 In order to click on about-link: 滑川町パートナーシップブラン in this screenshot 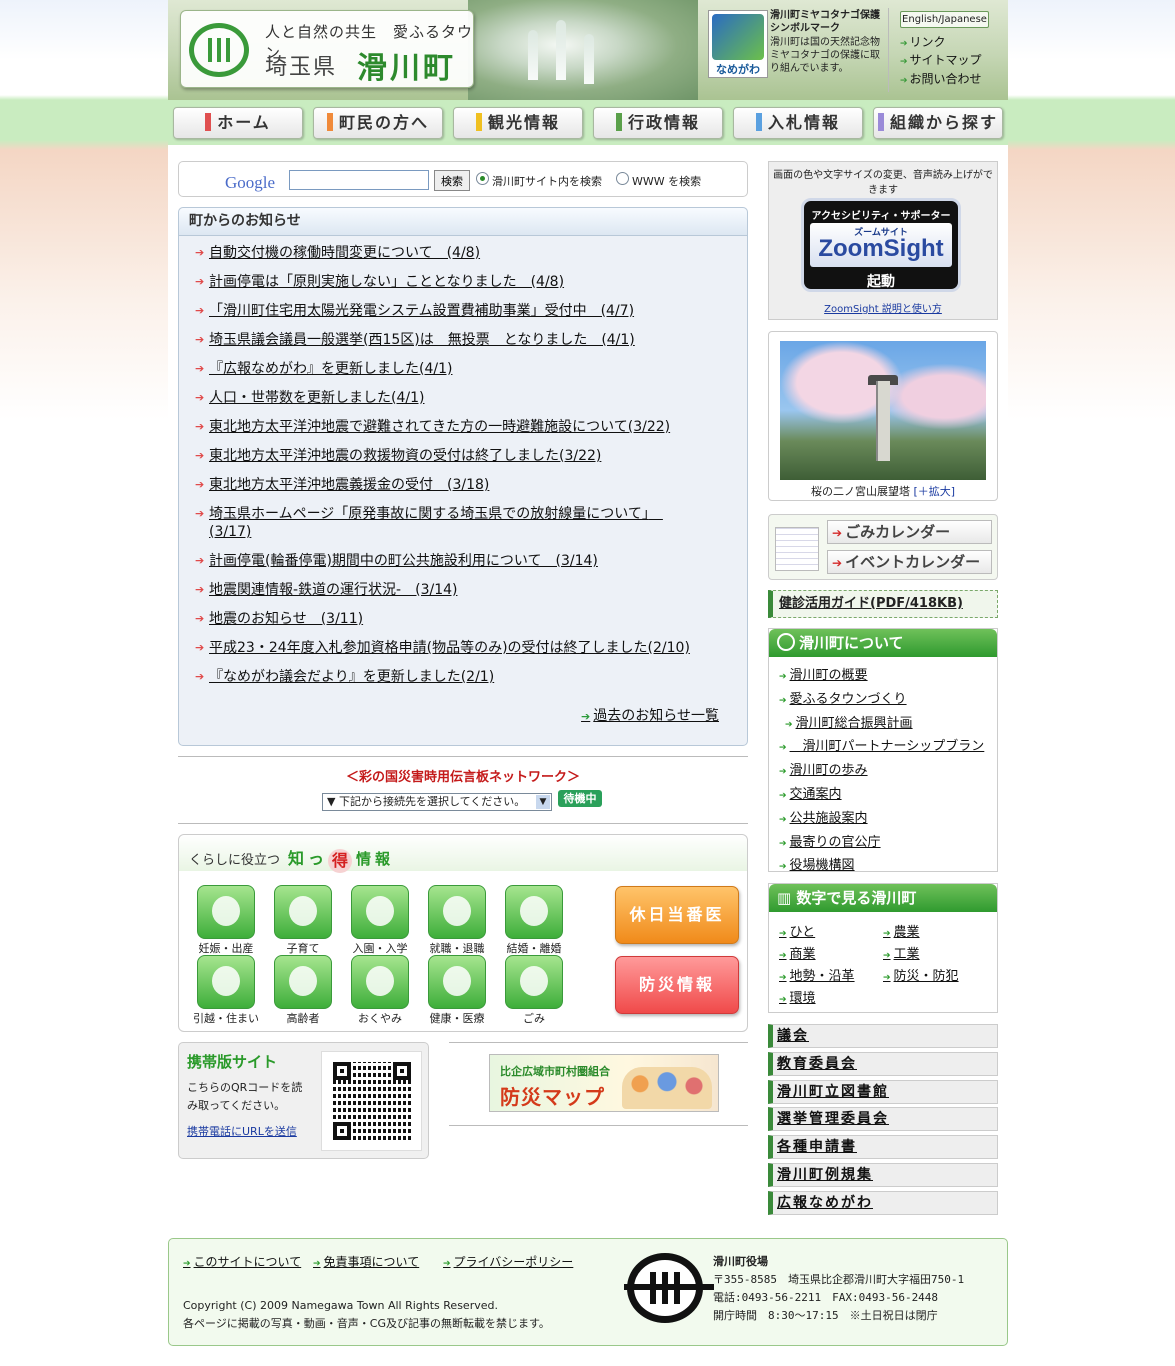, I will do `click(887, 746)`.